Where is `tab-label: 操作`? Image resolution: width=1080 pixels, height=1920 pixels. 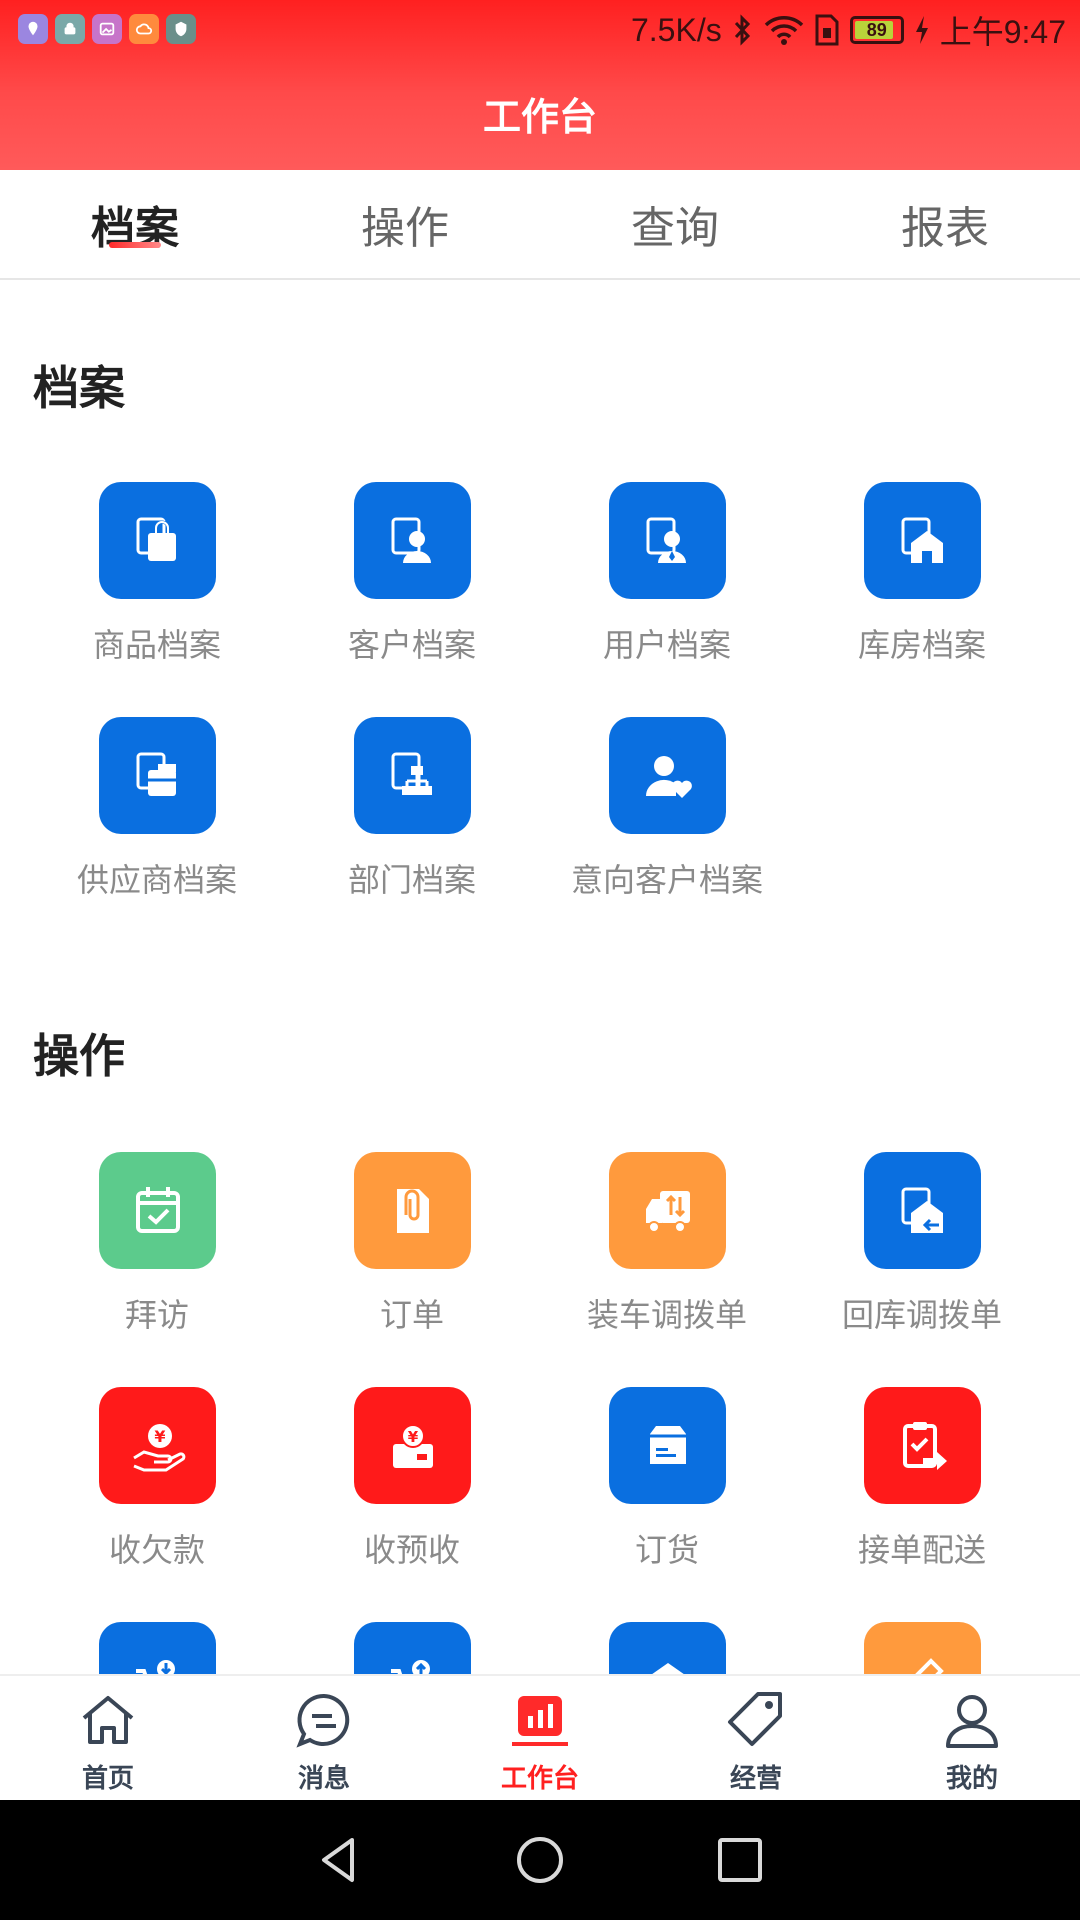 tab-label: 操作 is located at coordinates (405, 228).